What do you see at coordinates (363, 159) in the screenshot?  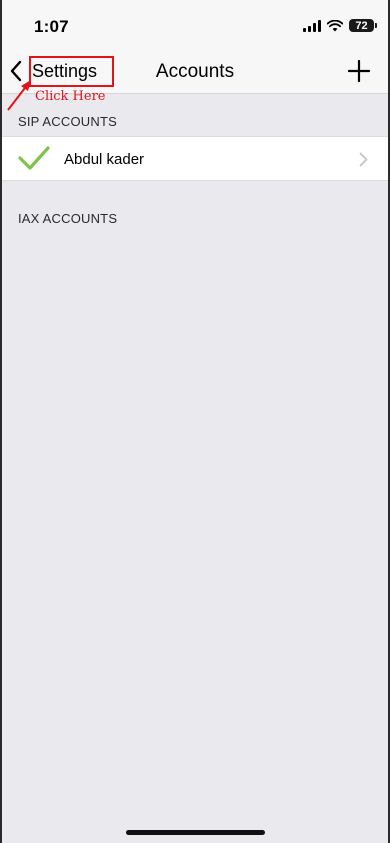 I see `chevron-right-icon` at bounding box center [363, 159].